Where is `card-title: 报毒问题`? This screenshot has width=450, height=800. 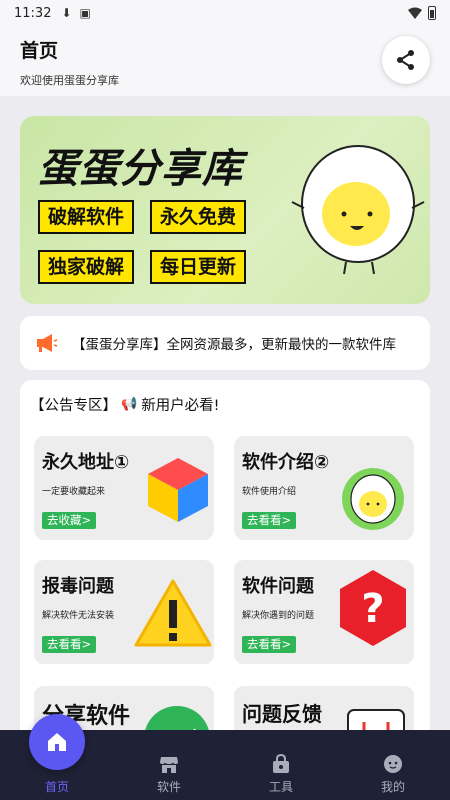 card-title: 报毒问题 is located at coordinates (78, 586).